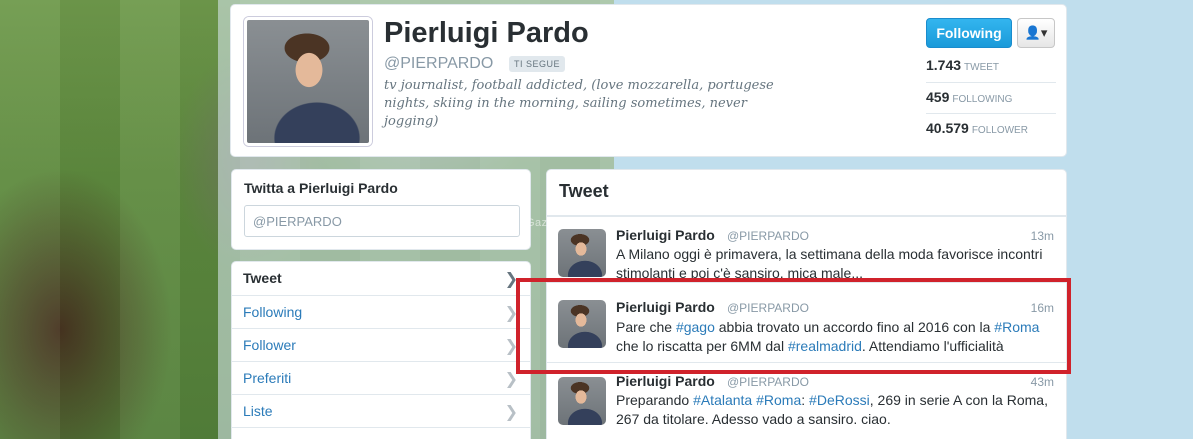 The image size is (1193, 439). Describe the element at coordinates (722, 400) in the screenshot. I see `hashtag-link: #Atalanta` at that location.